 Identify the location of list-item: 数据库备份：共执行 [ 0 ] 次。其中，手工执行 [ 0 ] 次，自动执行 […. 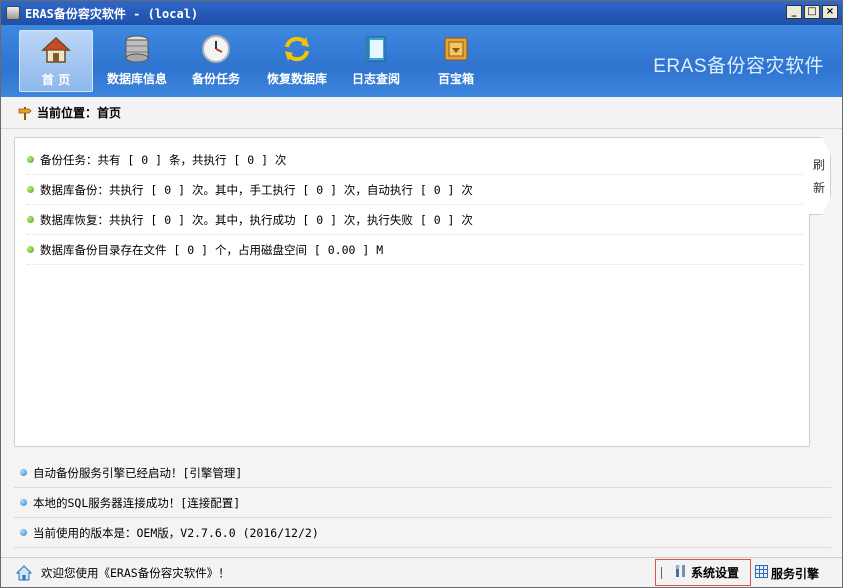
(415, 190).